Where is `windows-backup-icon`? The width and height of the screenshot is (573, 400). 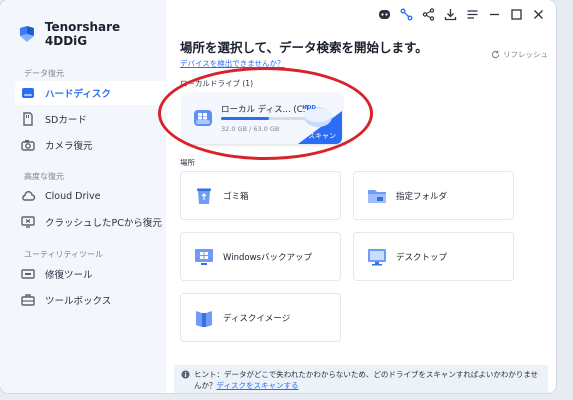
windows-backup-icon is located at coordinates (204, 256).